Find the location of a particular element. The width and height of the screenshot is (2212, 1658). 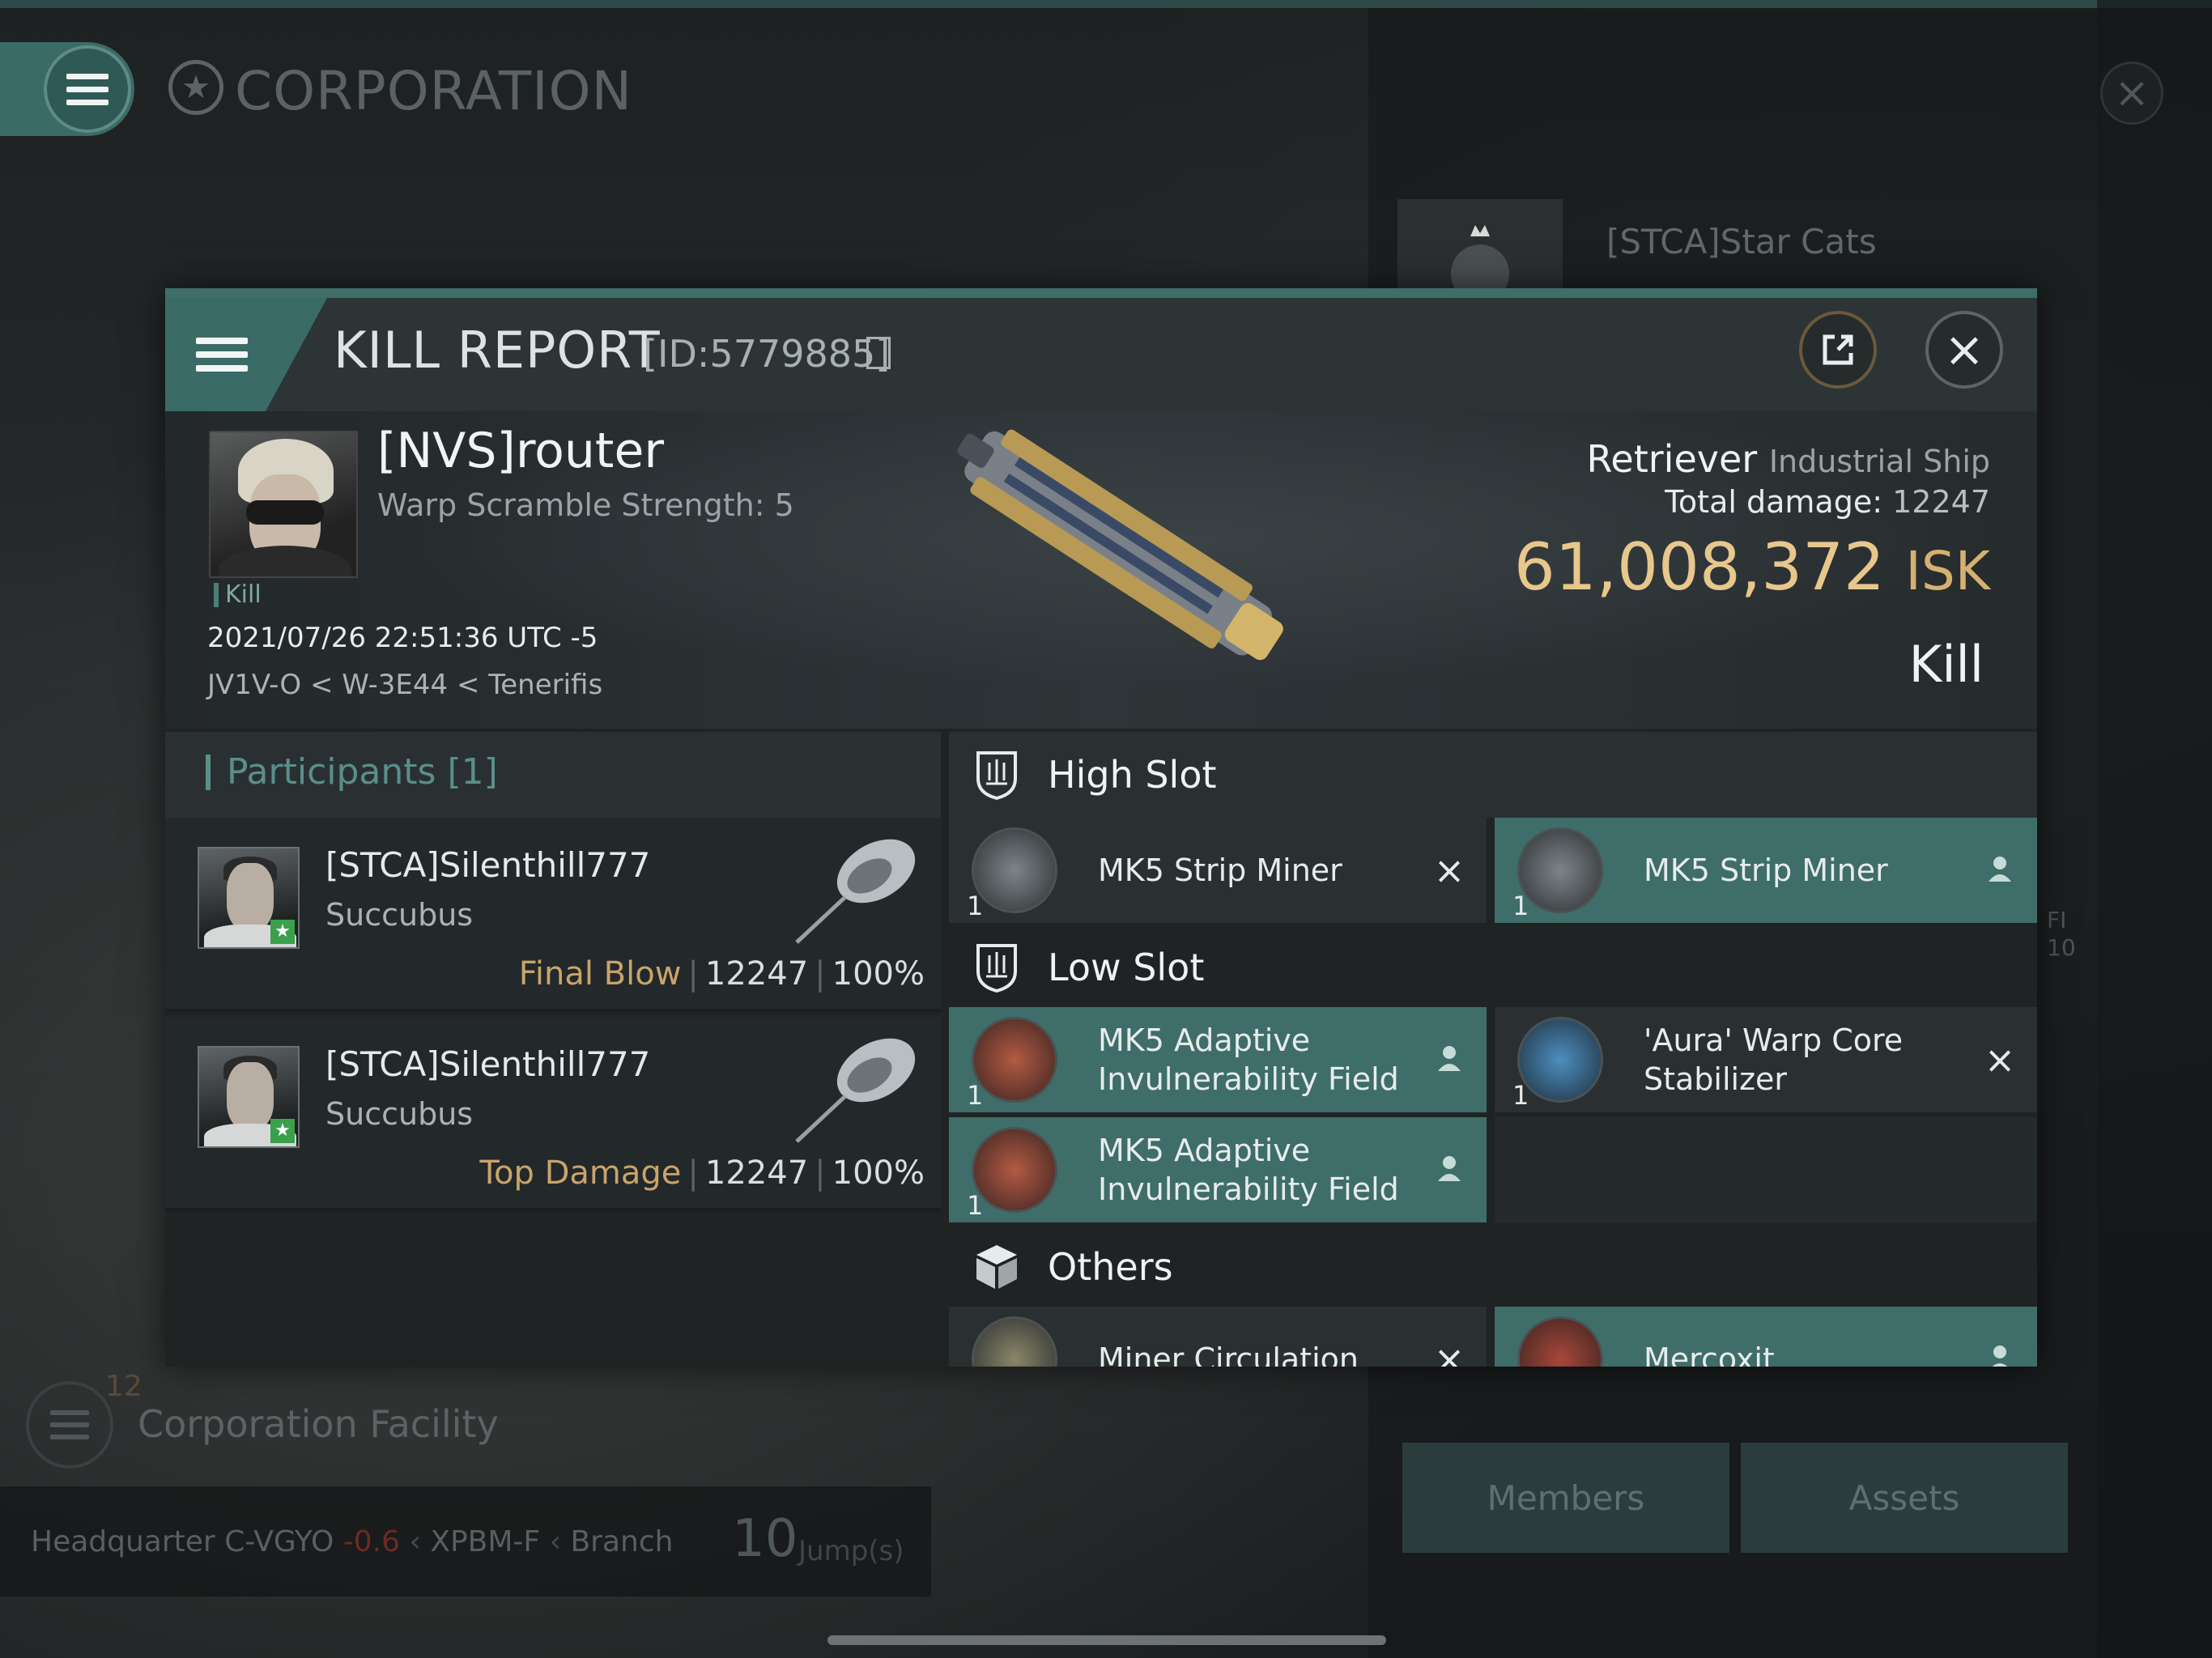

share-button is located at coordinates (1838, 350).